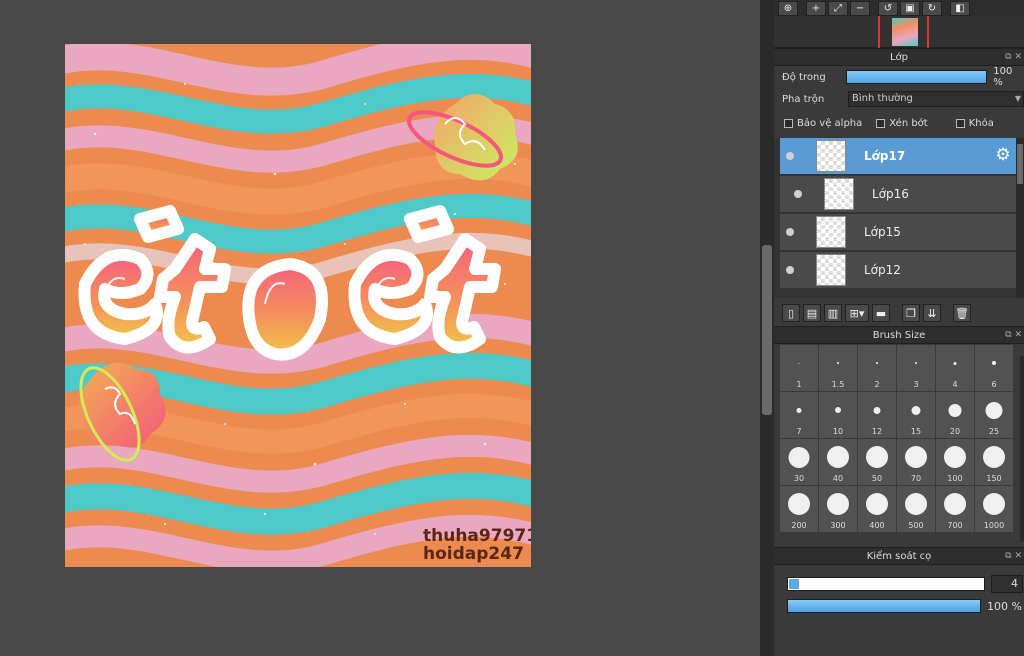 The image size is (1024, 656). I want to click on brush-size-label: 1000, so click(994, 525).